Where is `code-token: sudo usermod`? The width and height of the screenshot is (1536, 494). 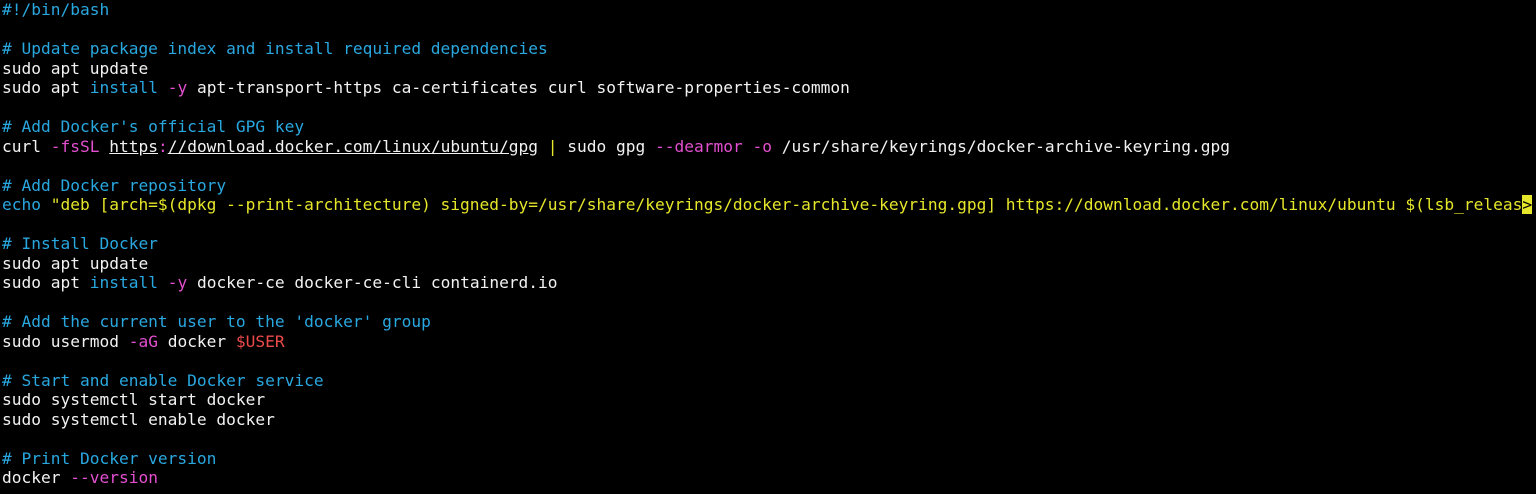 code-token: sudo usermod is located at coordinates (65, 341).